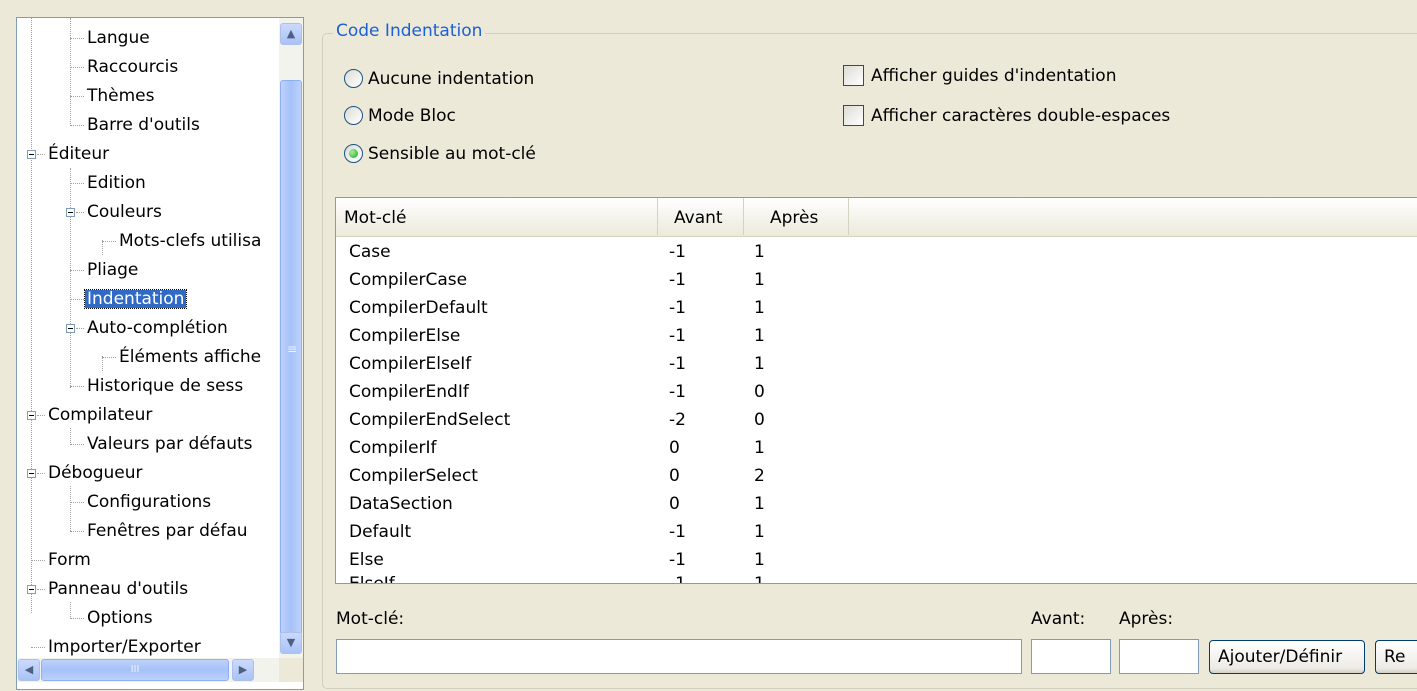 The height and width of the screenshot is (691, 1417). I want to click on scrollbar-thumb: ≡, so click(291, 357).